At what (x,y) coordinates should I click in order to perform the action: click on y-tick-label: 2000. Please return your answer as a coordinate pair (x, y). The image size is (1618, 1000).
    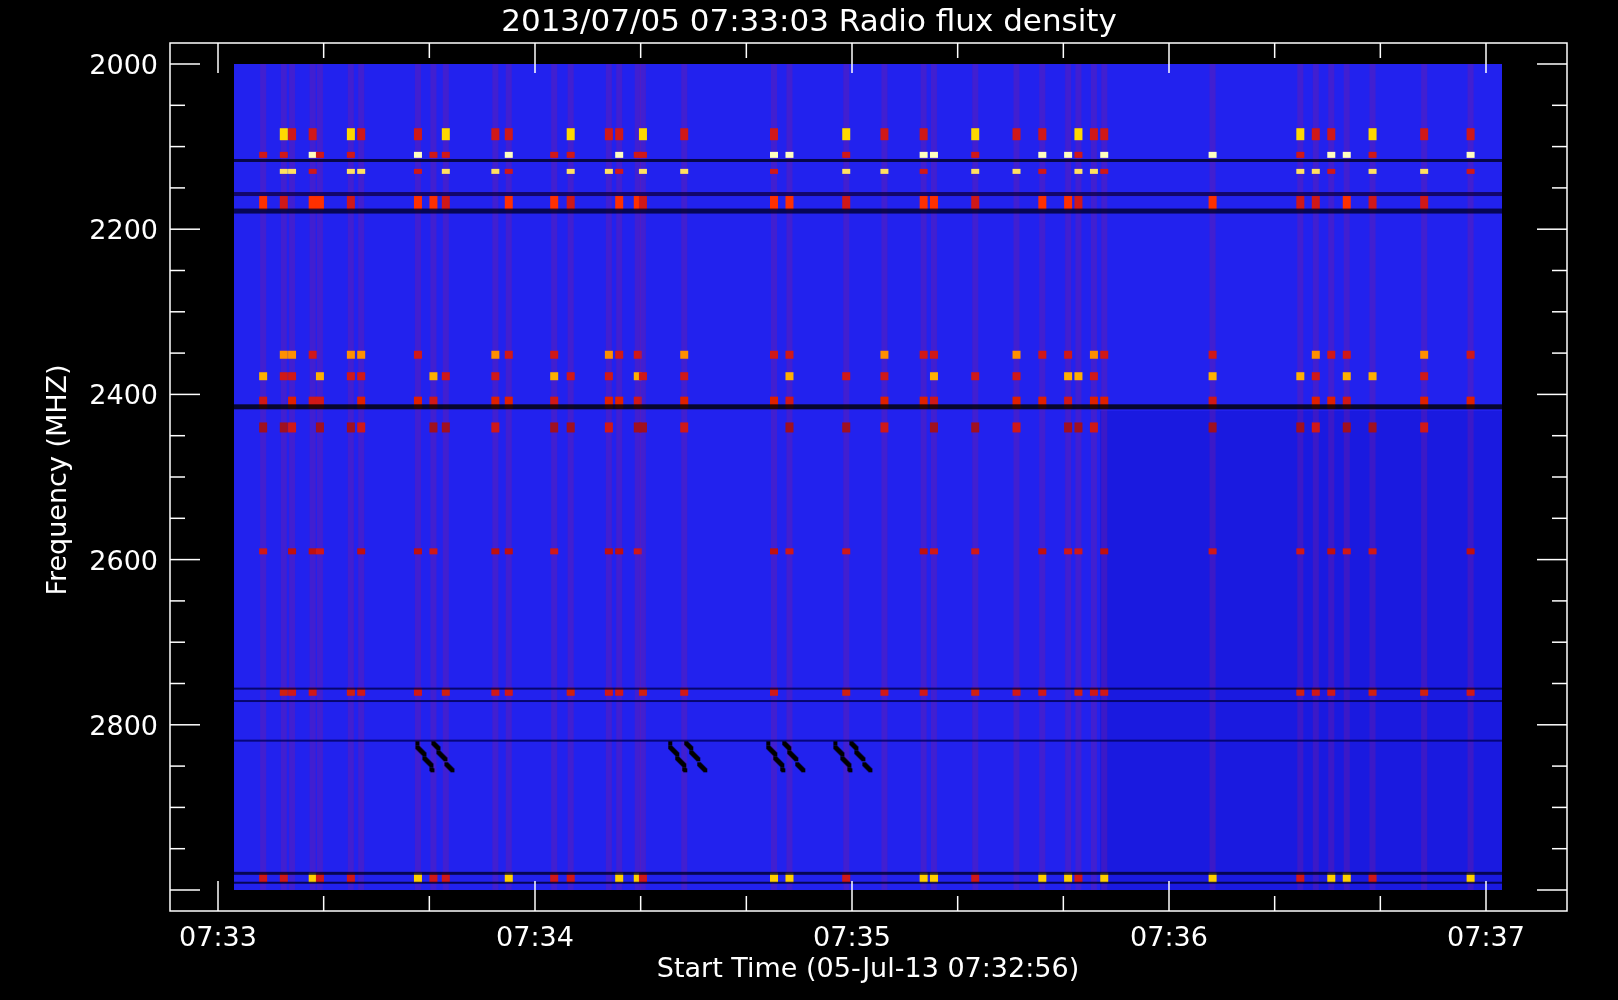
    Looking at the image, I should click on (123, 64).